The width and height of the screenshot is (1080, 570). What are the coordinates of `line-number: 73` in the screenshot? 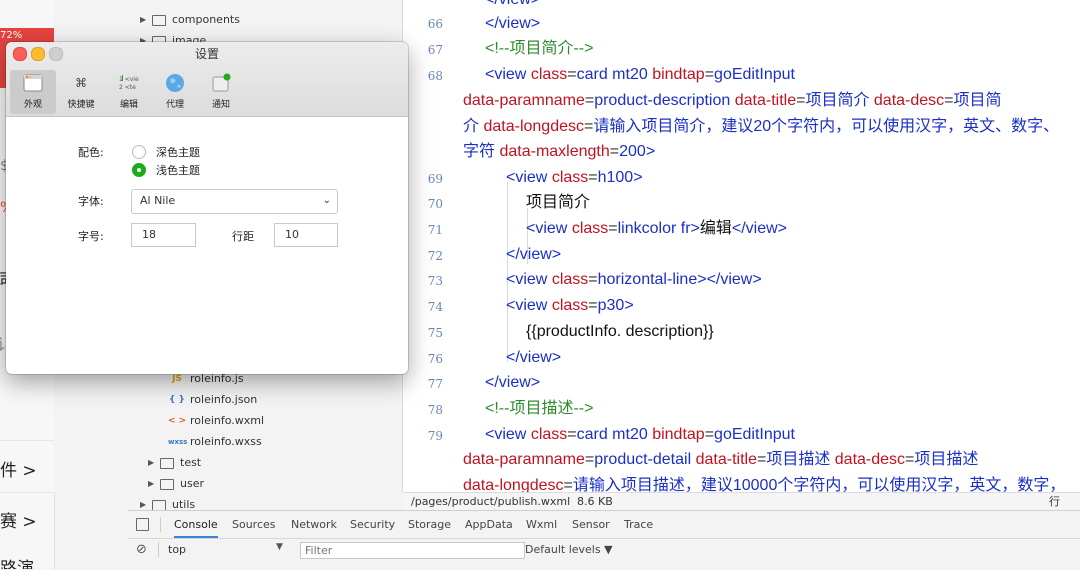 It's located at (435, 281).